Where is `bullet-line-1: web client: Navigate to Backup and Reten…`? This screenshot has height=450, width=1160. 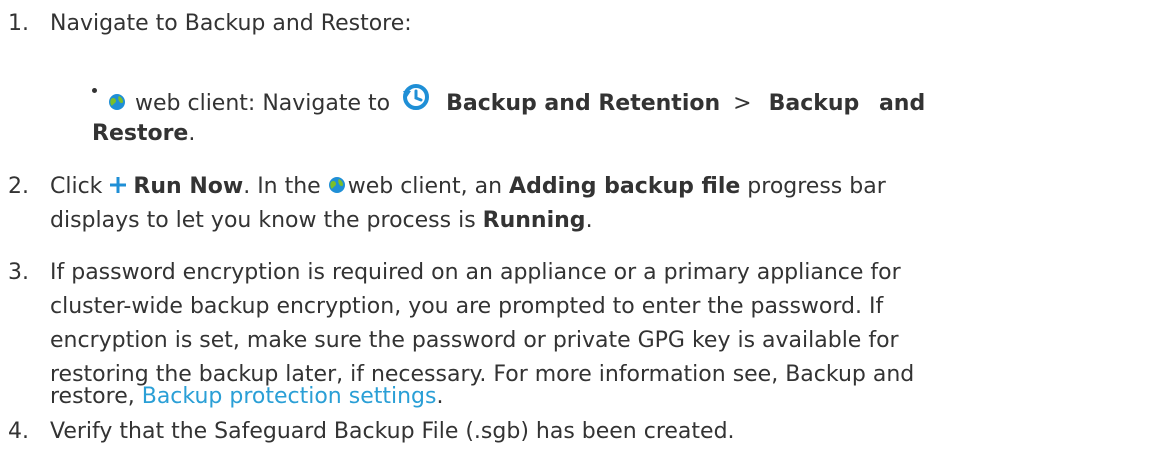 bullet-line-1: web client: Navigate to Backup and Reten… is located at coordinates (516, 101).